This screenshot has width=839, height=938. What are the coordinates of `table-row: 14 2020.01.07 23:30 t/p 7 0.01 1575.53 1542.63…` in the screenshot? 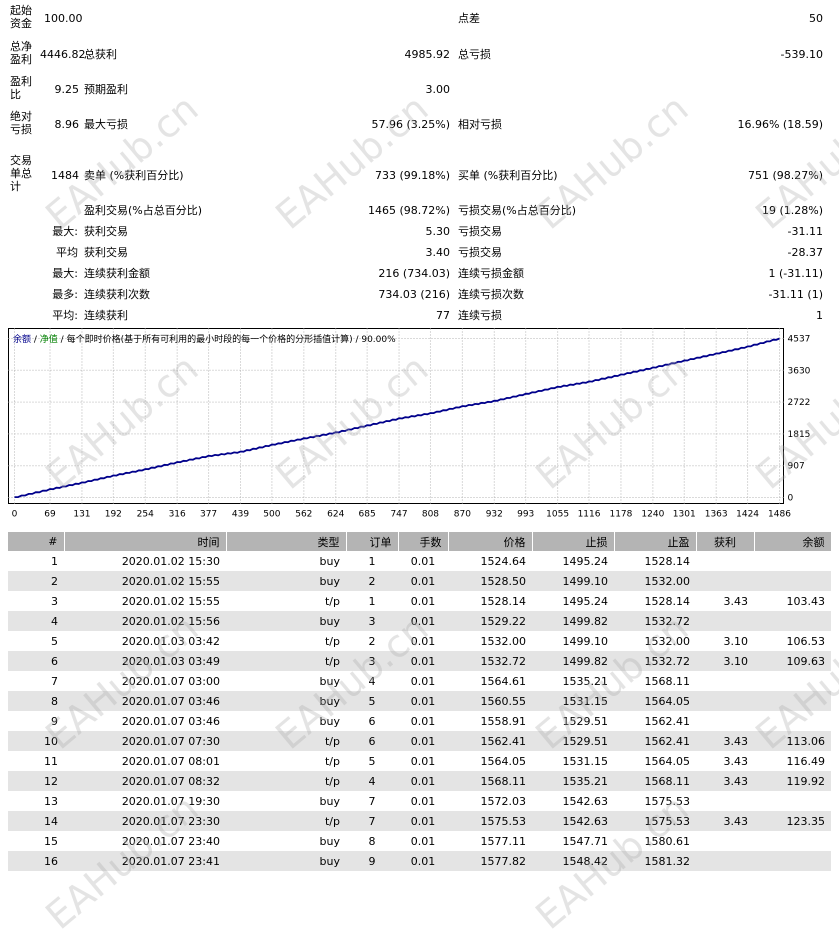 It's located at (419, 821).